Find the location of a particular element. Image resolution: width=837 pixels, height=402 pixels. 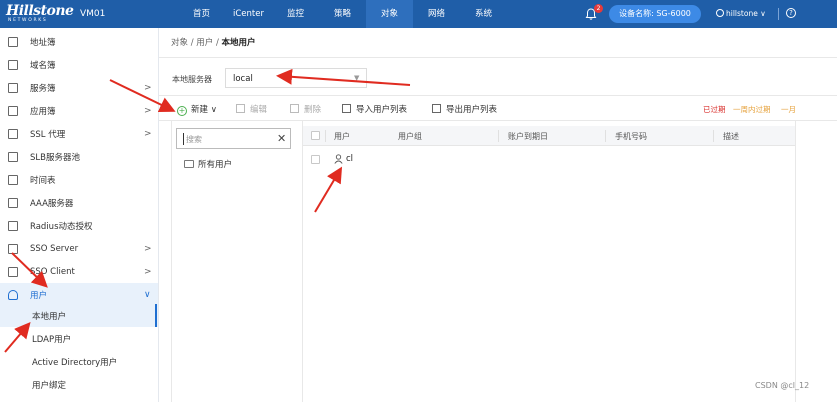

sidebar-item-schedule: 时间表 is located at coordinates (79, 179).